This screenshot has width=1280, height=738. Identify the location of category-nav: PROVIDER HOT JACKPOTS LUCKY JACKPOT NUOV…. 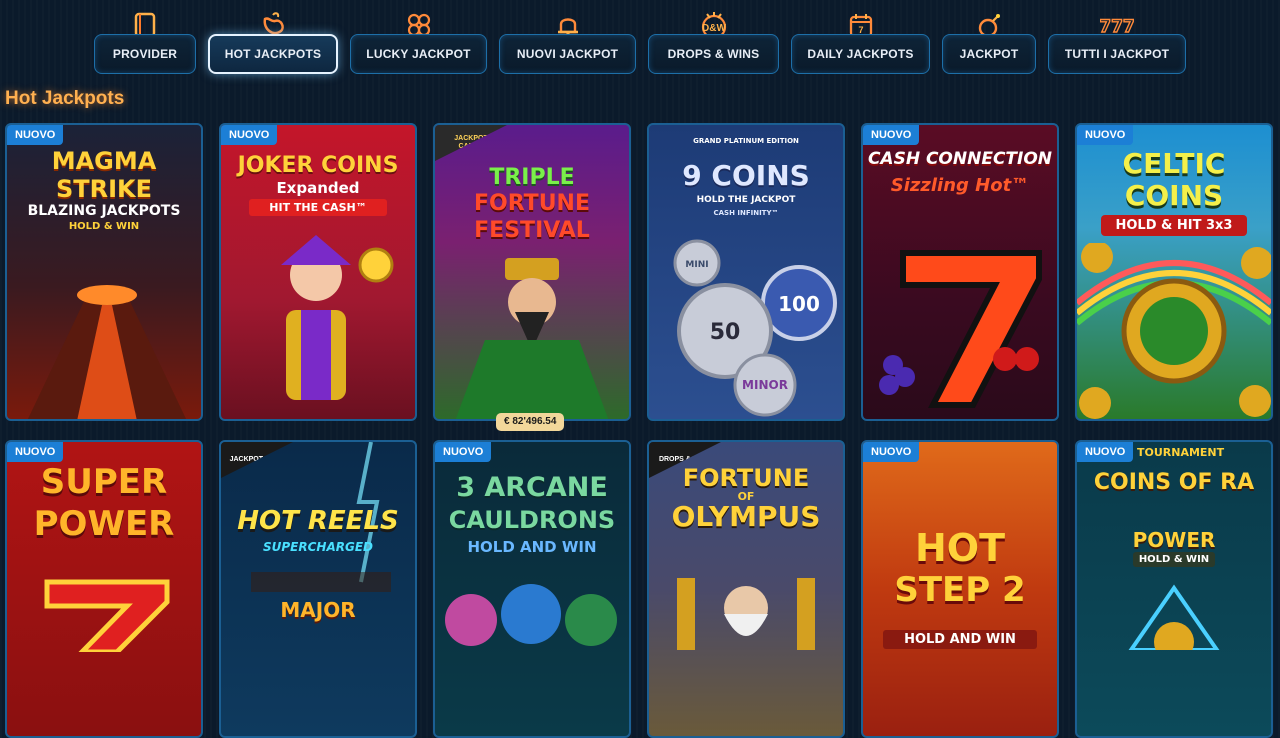
(640, 40).